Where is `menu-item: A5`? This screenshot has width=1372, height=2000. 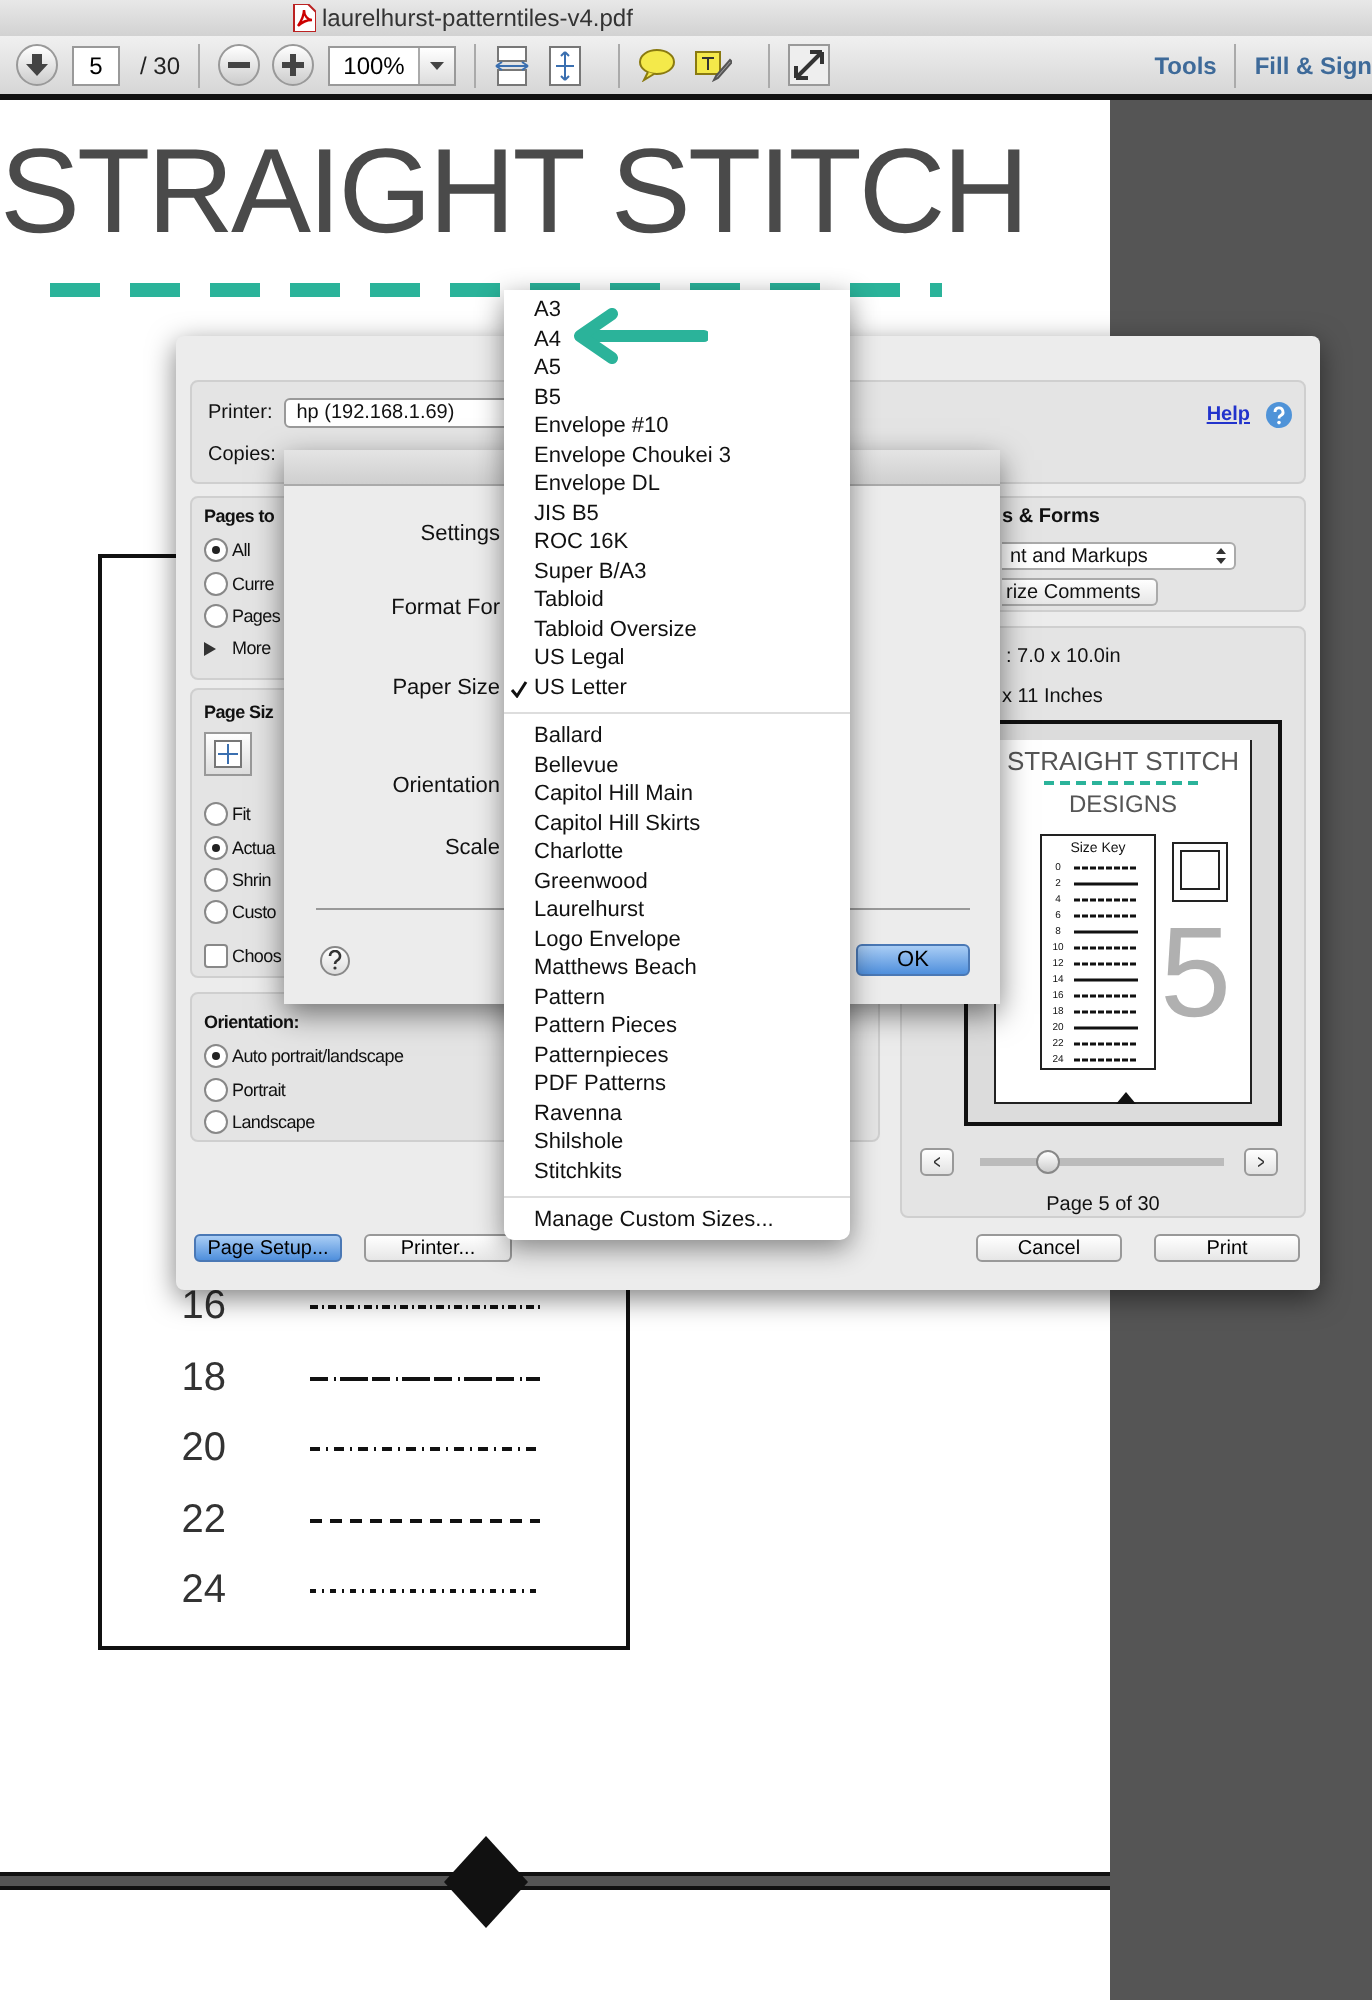 menu-item: A5 is located at coordinates (677, 368).